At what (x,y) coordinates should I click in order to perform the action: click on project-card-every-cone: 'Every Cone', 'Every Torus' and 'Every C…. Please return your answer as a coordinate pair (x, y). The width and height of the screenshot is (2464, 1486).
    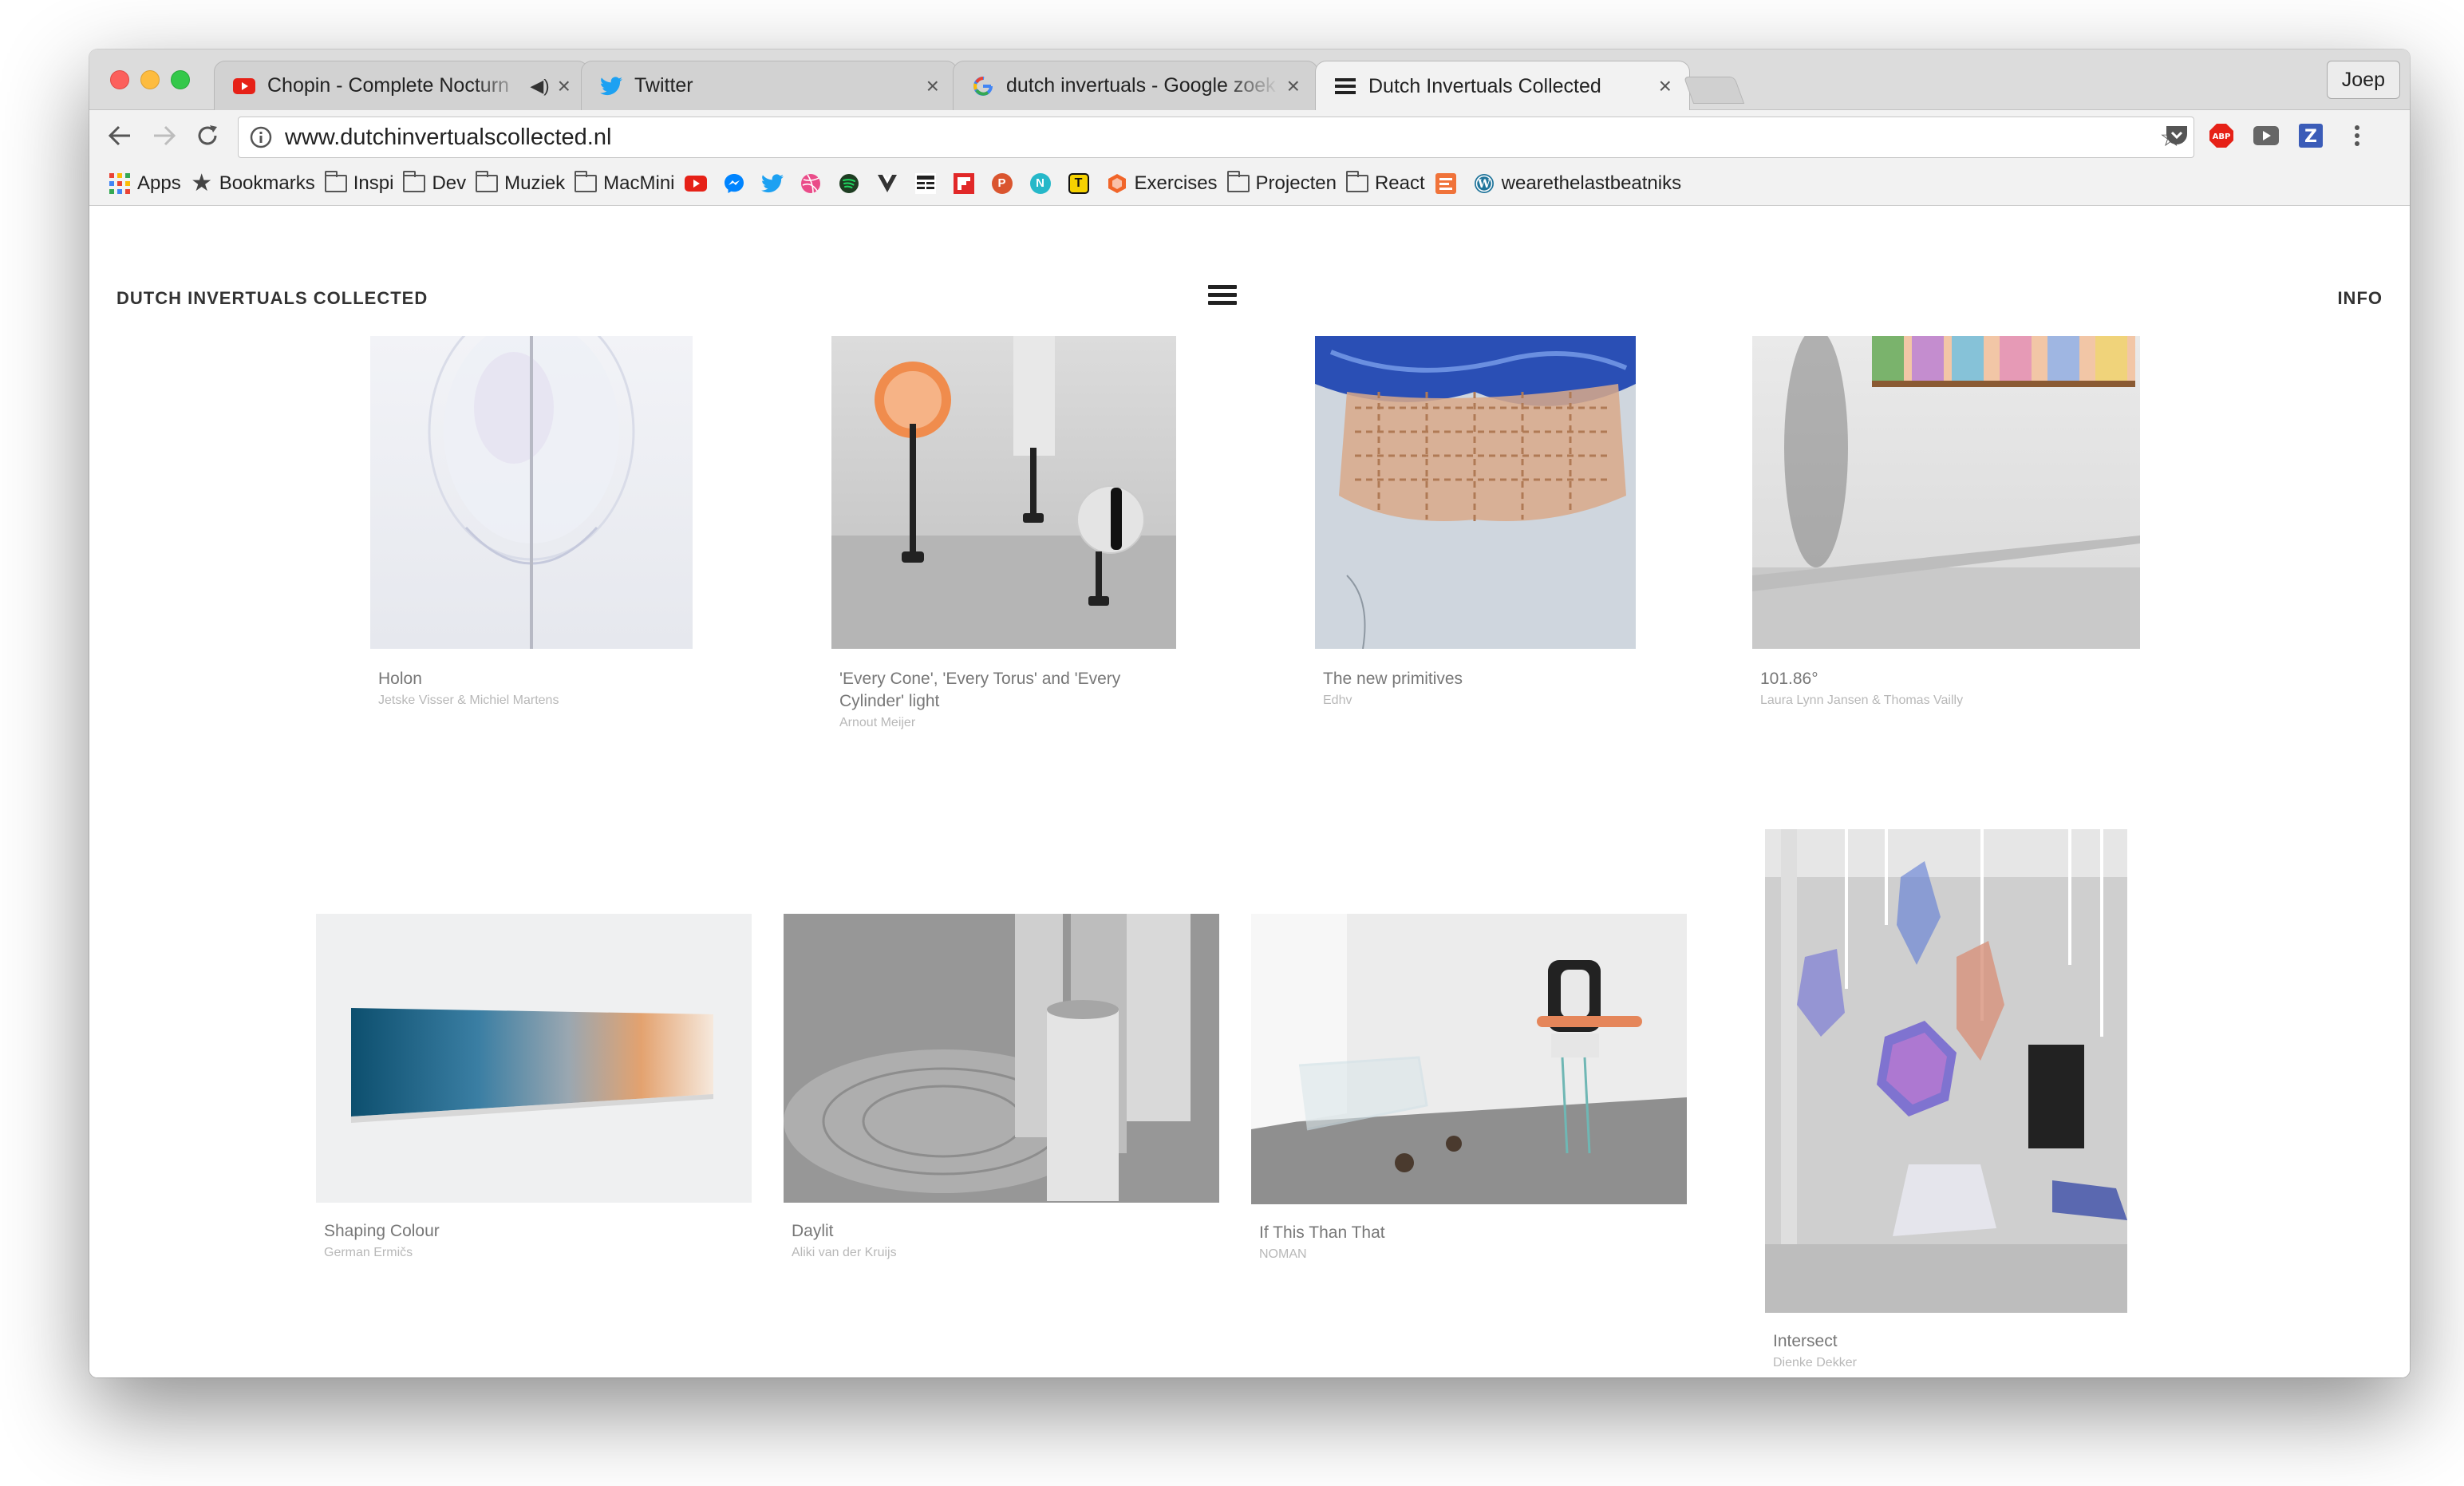
    Looking at the image, I should click on (1007, 544).